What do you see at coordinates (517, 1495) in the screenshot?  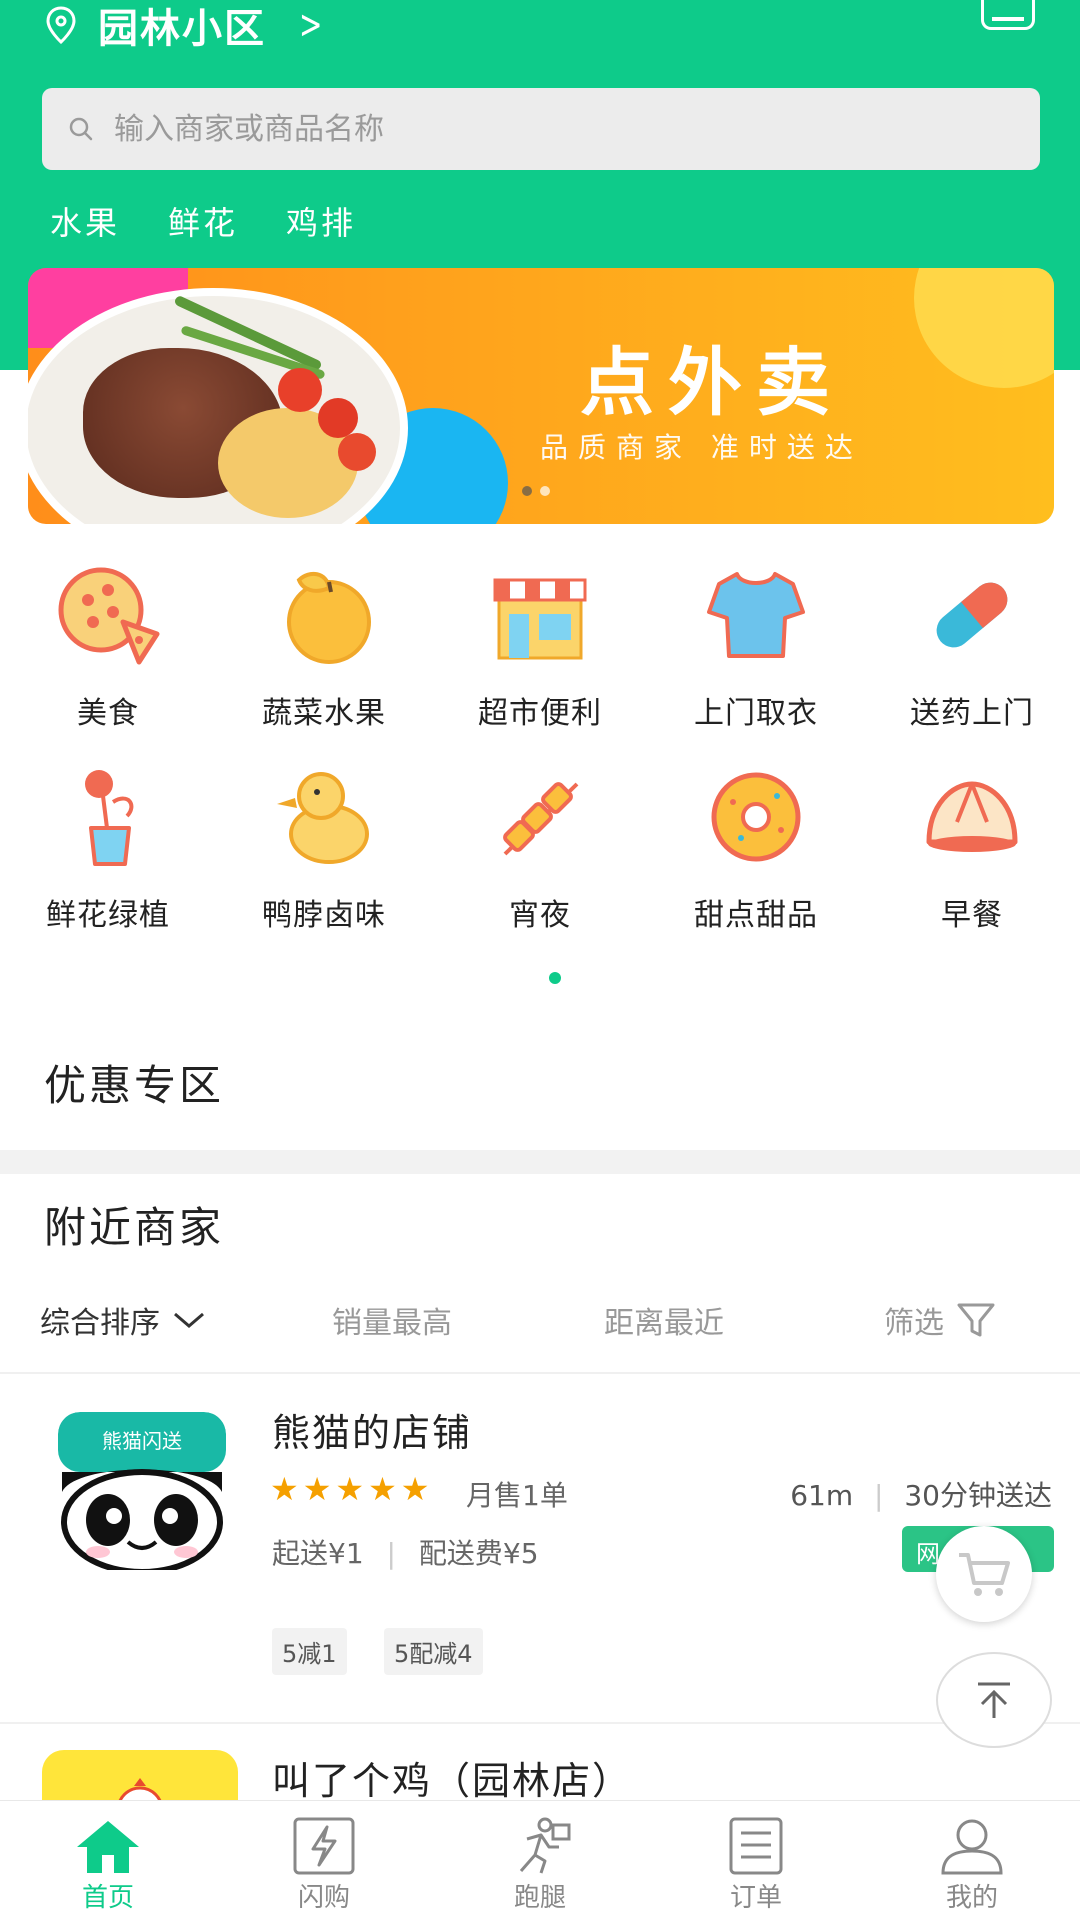 I see `monthly-sales: 月售1单` at bounding box center [517, 1495].